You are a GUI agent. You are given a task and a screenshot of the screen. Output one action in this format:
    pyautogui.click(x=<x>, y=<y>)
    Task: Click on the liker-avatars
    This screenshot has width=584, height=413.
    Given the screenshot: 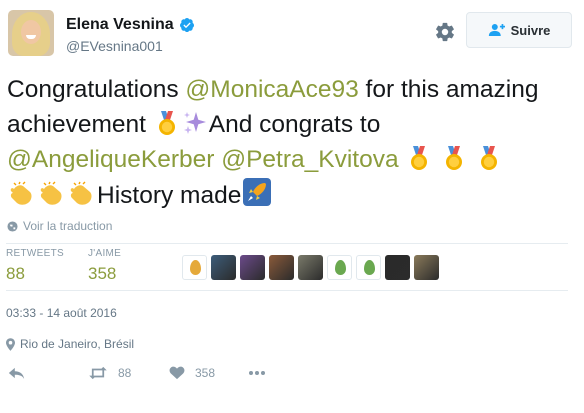 What is the action you would take?
    pyautogui.click(x=310, y=267)
    